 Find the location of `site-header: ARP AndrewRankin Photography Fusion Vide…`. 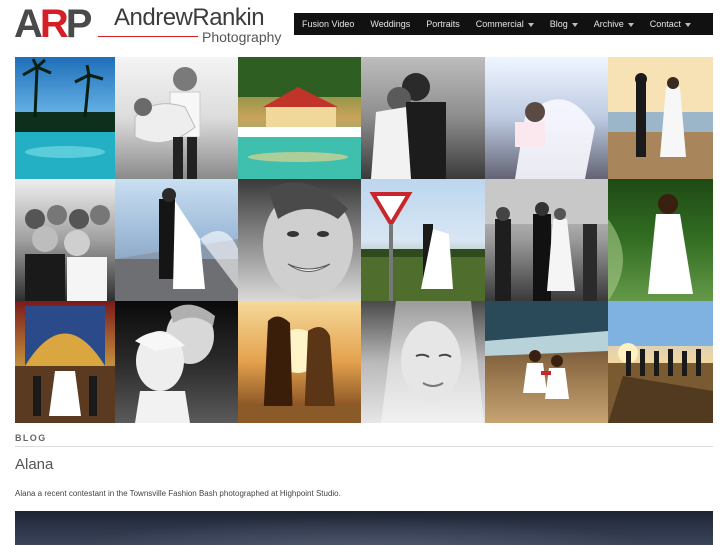

site-header: ARP AndrewRankin Photography Fusion Vide… is located at coordinates (363, 24).